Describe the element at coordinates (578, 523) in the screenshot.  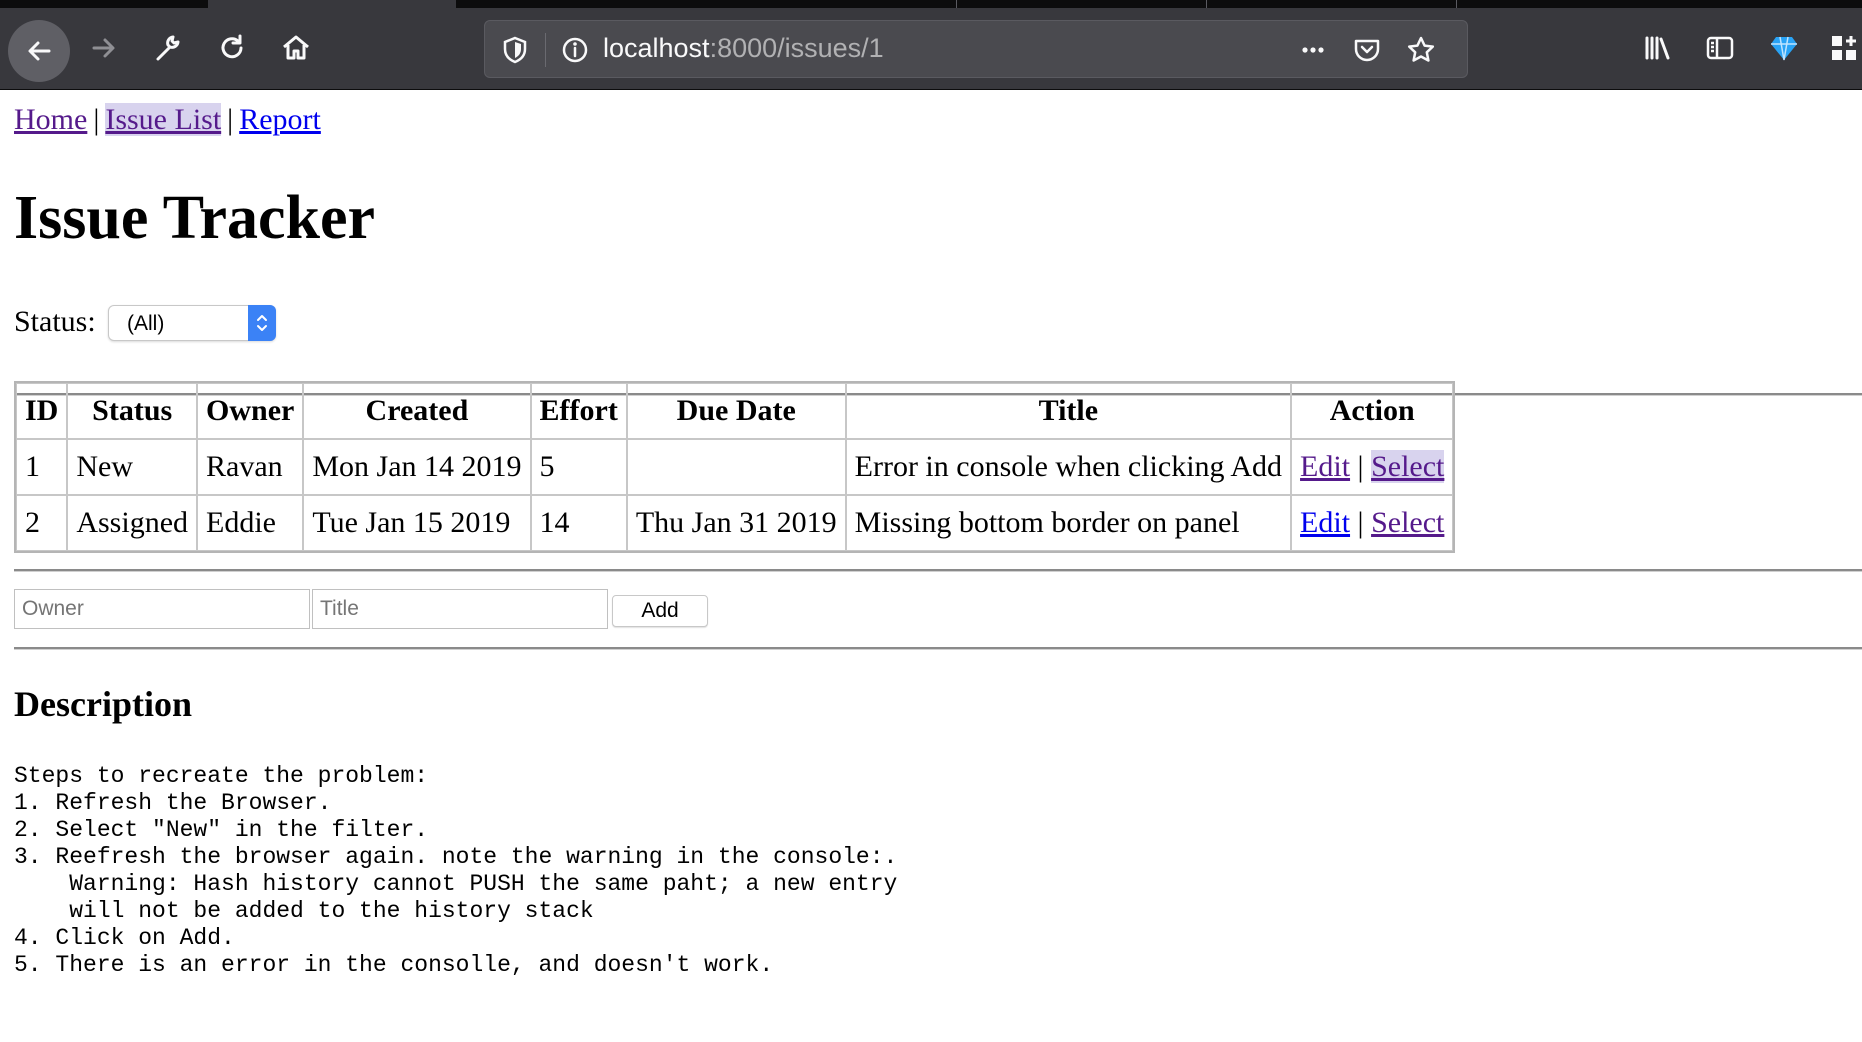
I see `cell-effort: 14` at that location.